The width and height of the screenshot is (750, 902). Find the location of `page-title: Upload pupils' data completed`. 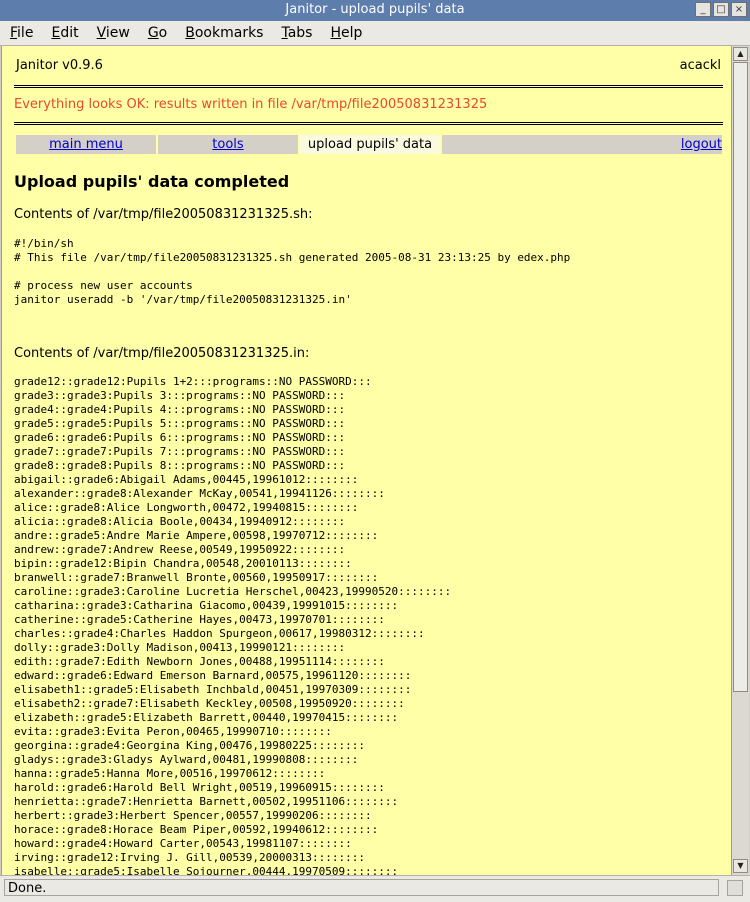

page-title: Upload pupils' data completed is located at coordinates (152, 181).